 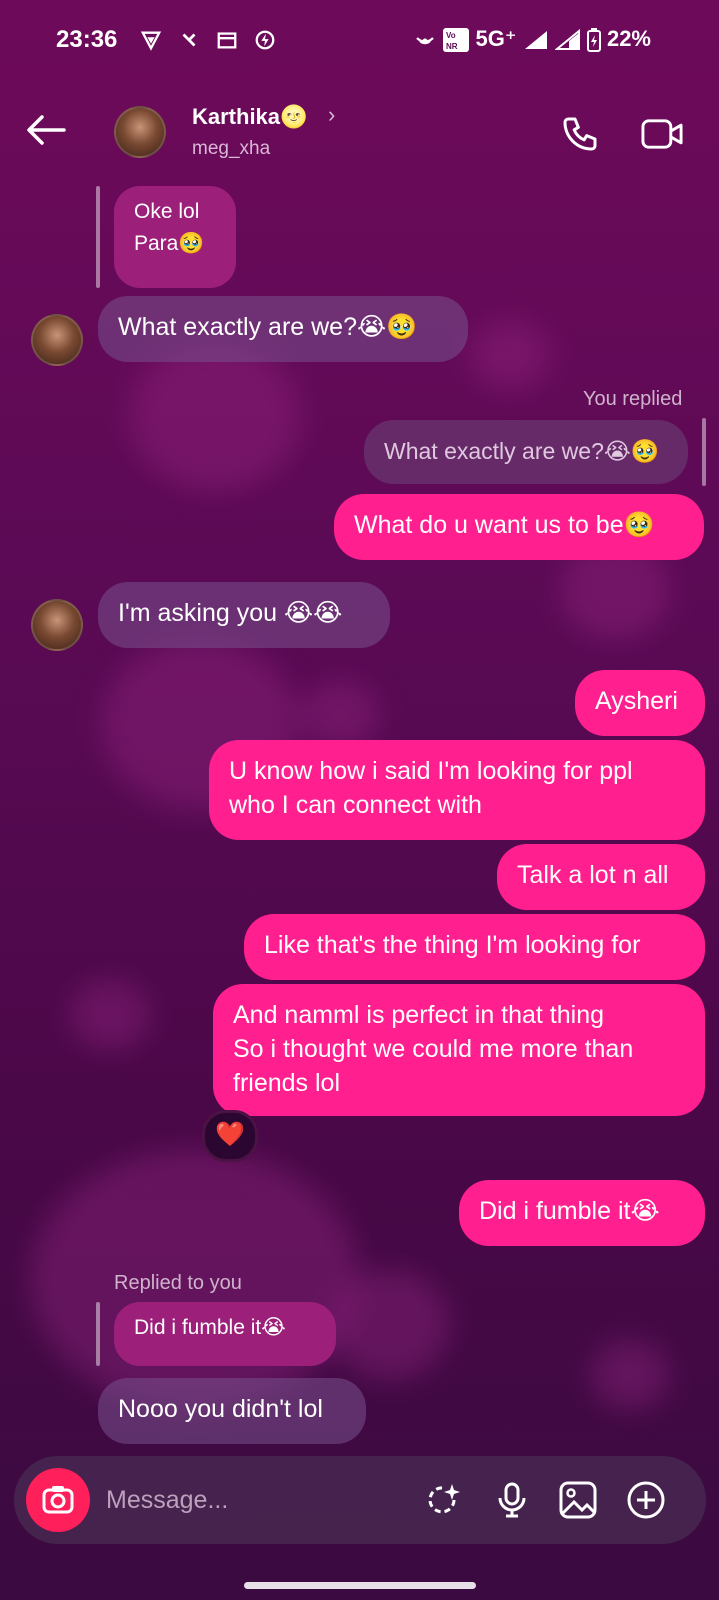 I want to click on vpn-icon, so click(x=151, y=41).